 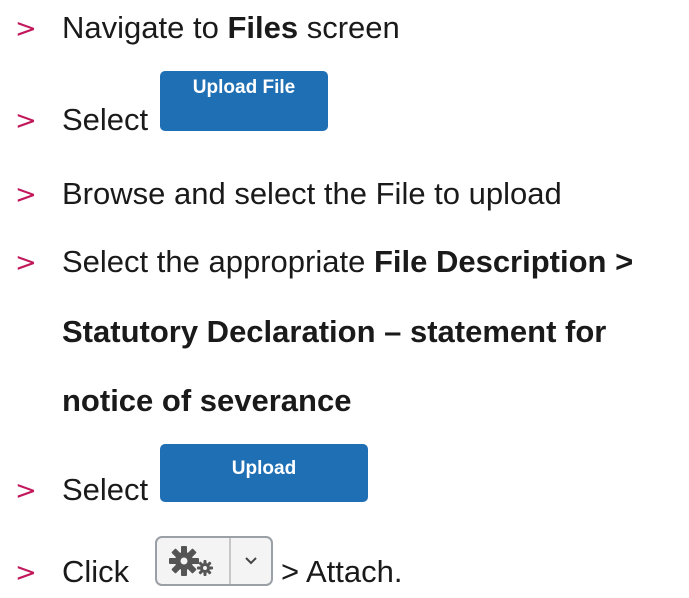 I want to click on gear-icon, so click(x=191, y=561).